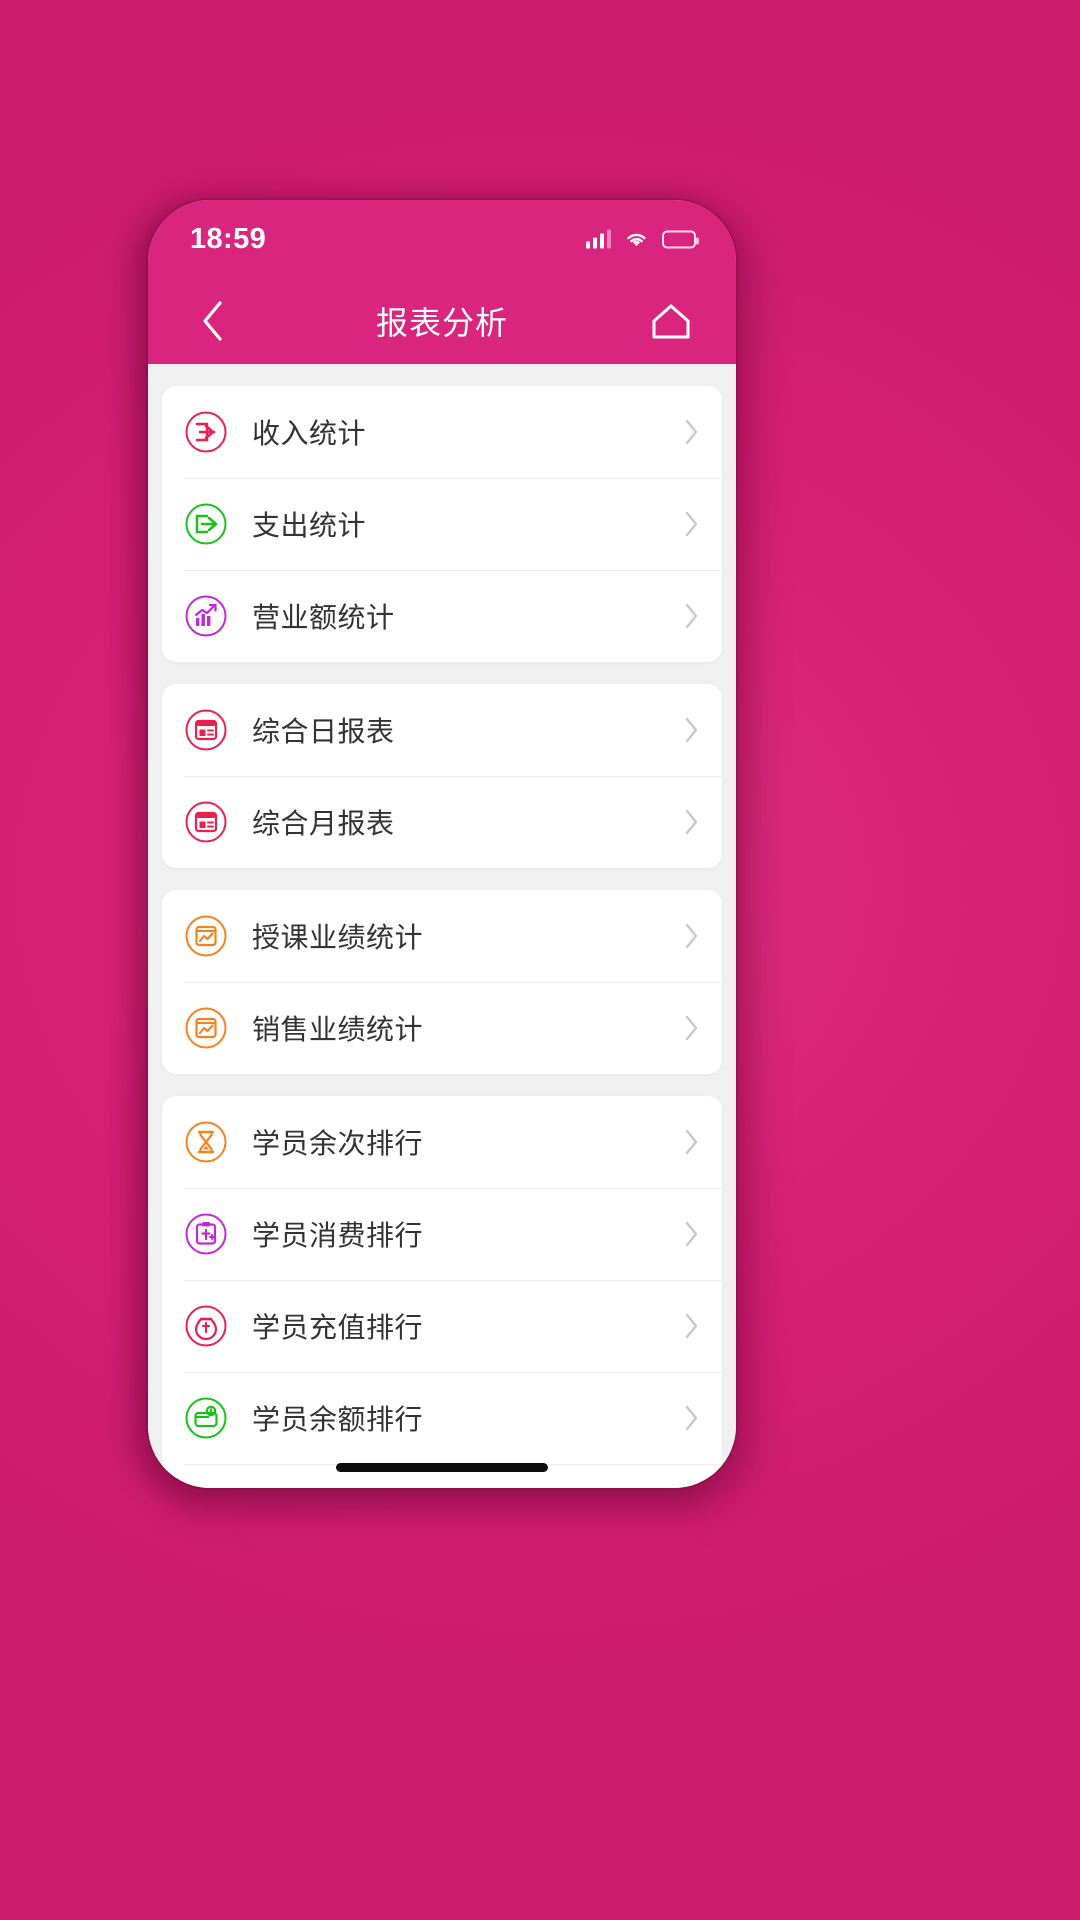 The image size is (1080, 1920). Describe the element at coordinates (636, 239) in the screenshot. I see `wifi-icon` at that location.